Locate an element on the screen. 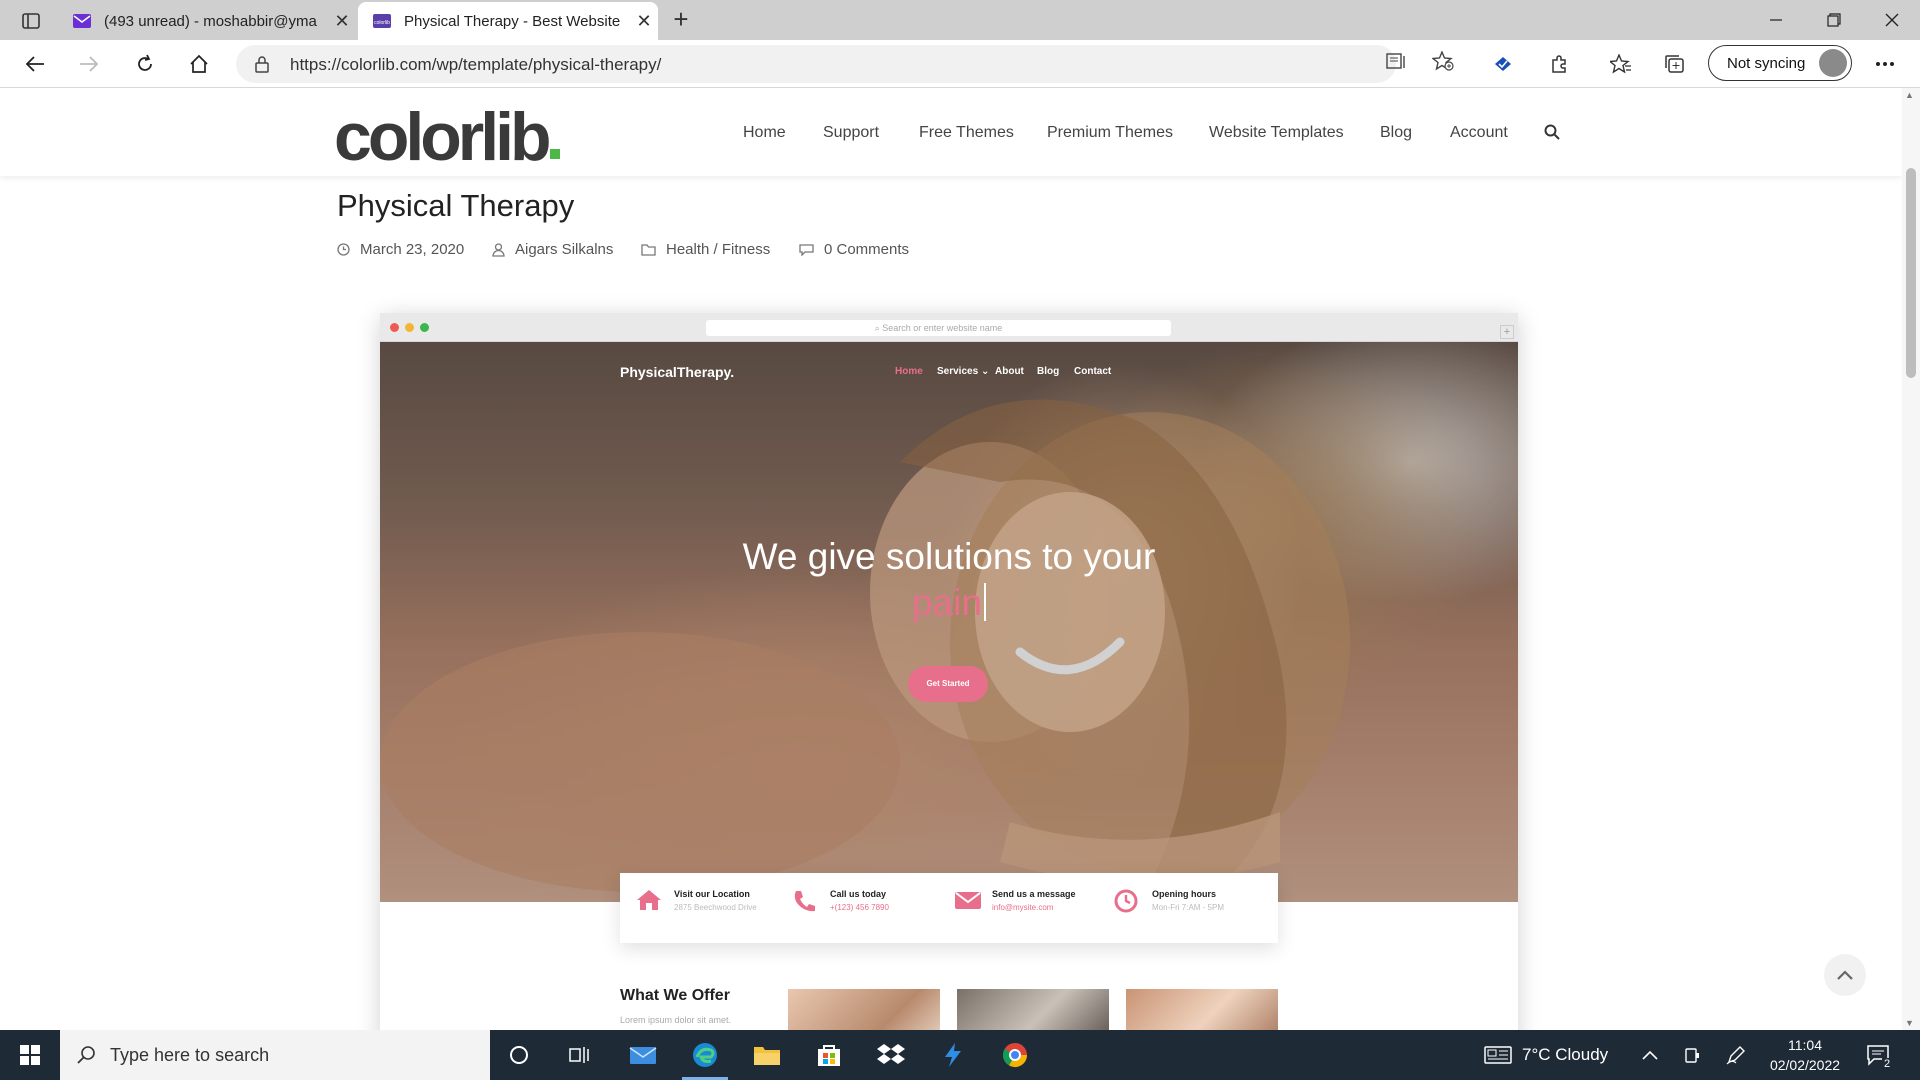  profile-sync-button: Not syncing is located at coordinates (1780, 63).